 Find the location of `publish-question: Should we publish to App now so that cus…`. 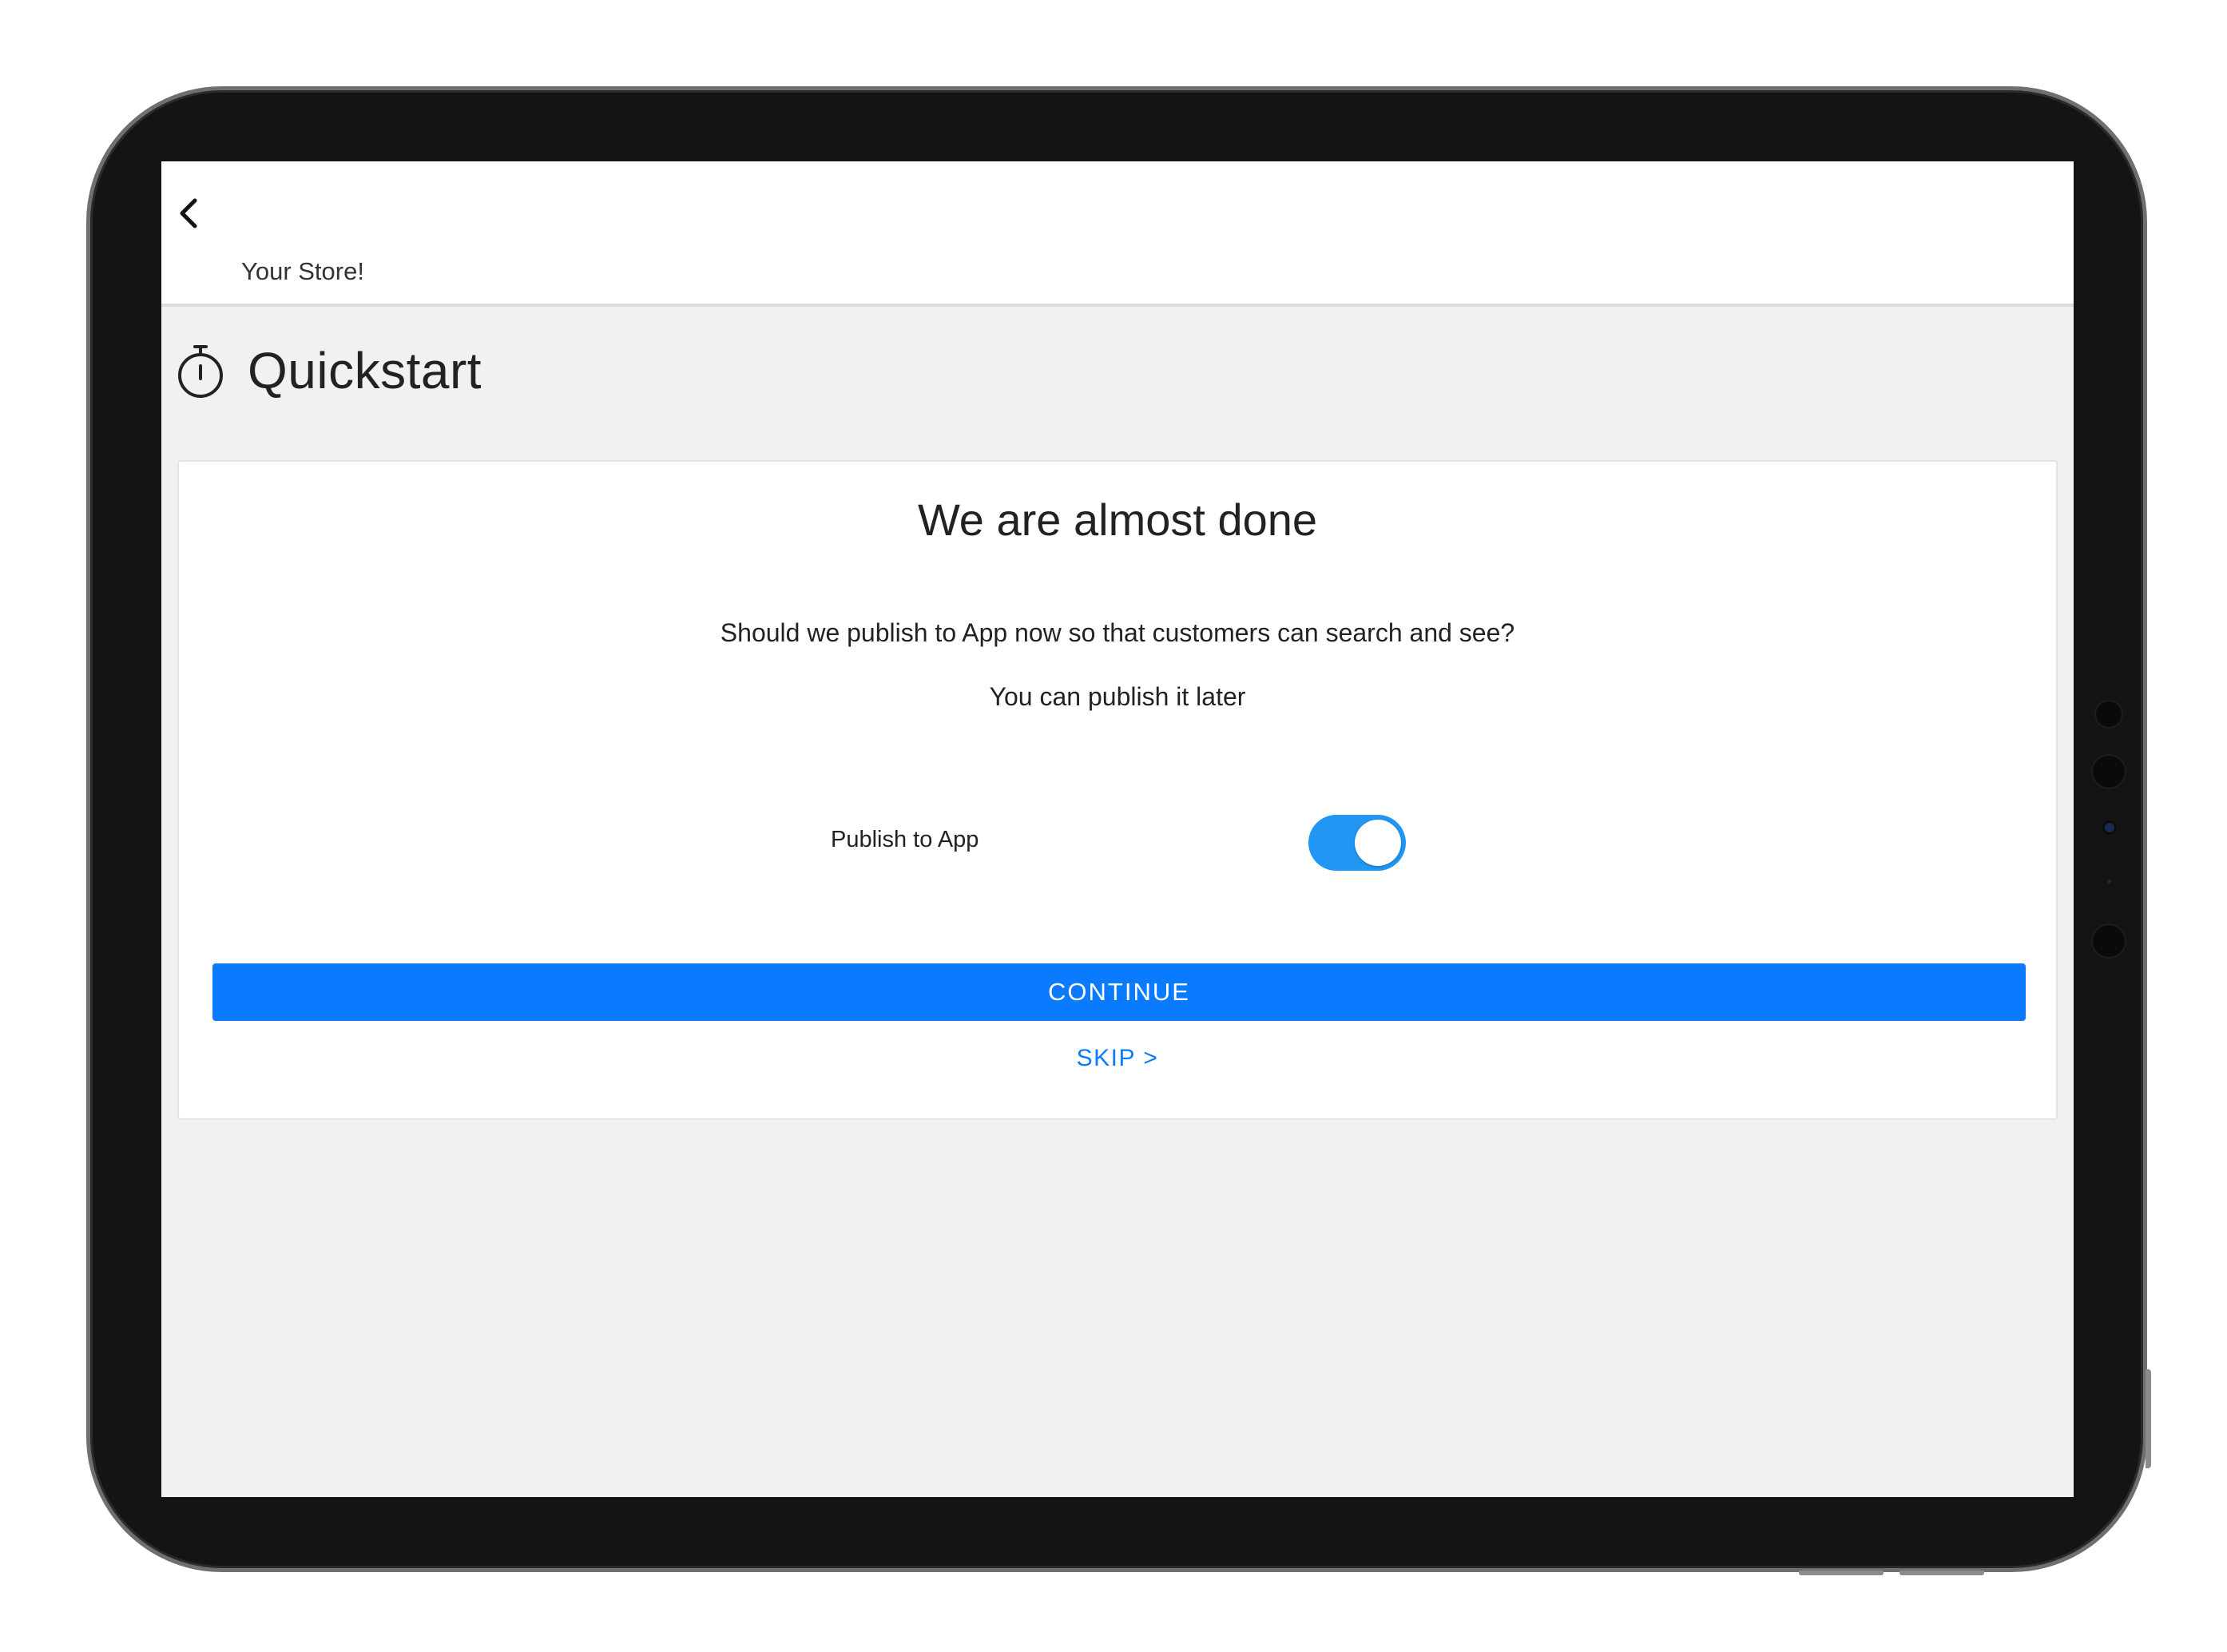

publish-question: Should we publish to App now so that cus… is located at coordinates (1118, 632).